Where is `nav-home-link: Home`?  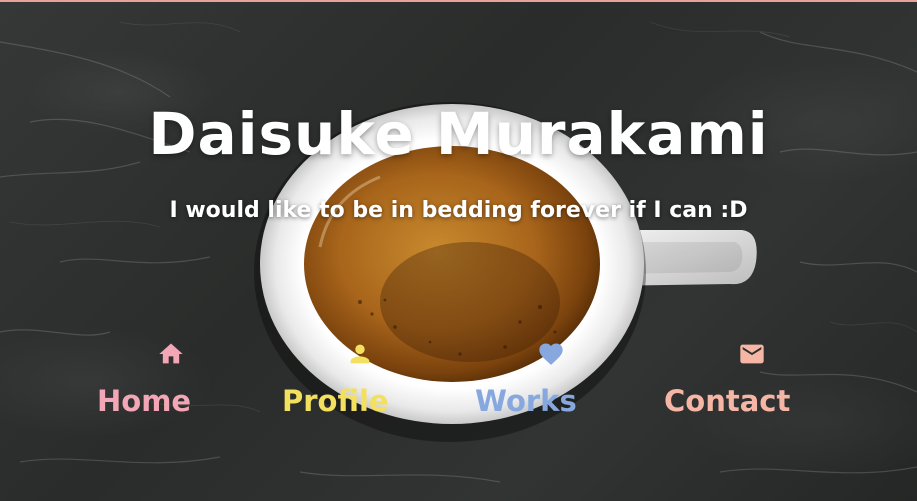 nav-home-link: Home is located at coordinates (145, 385).